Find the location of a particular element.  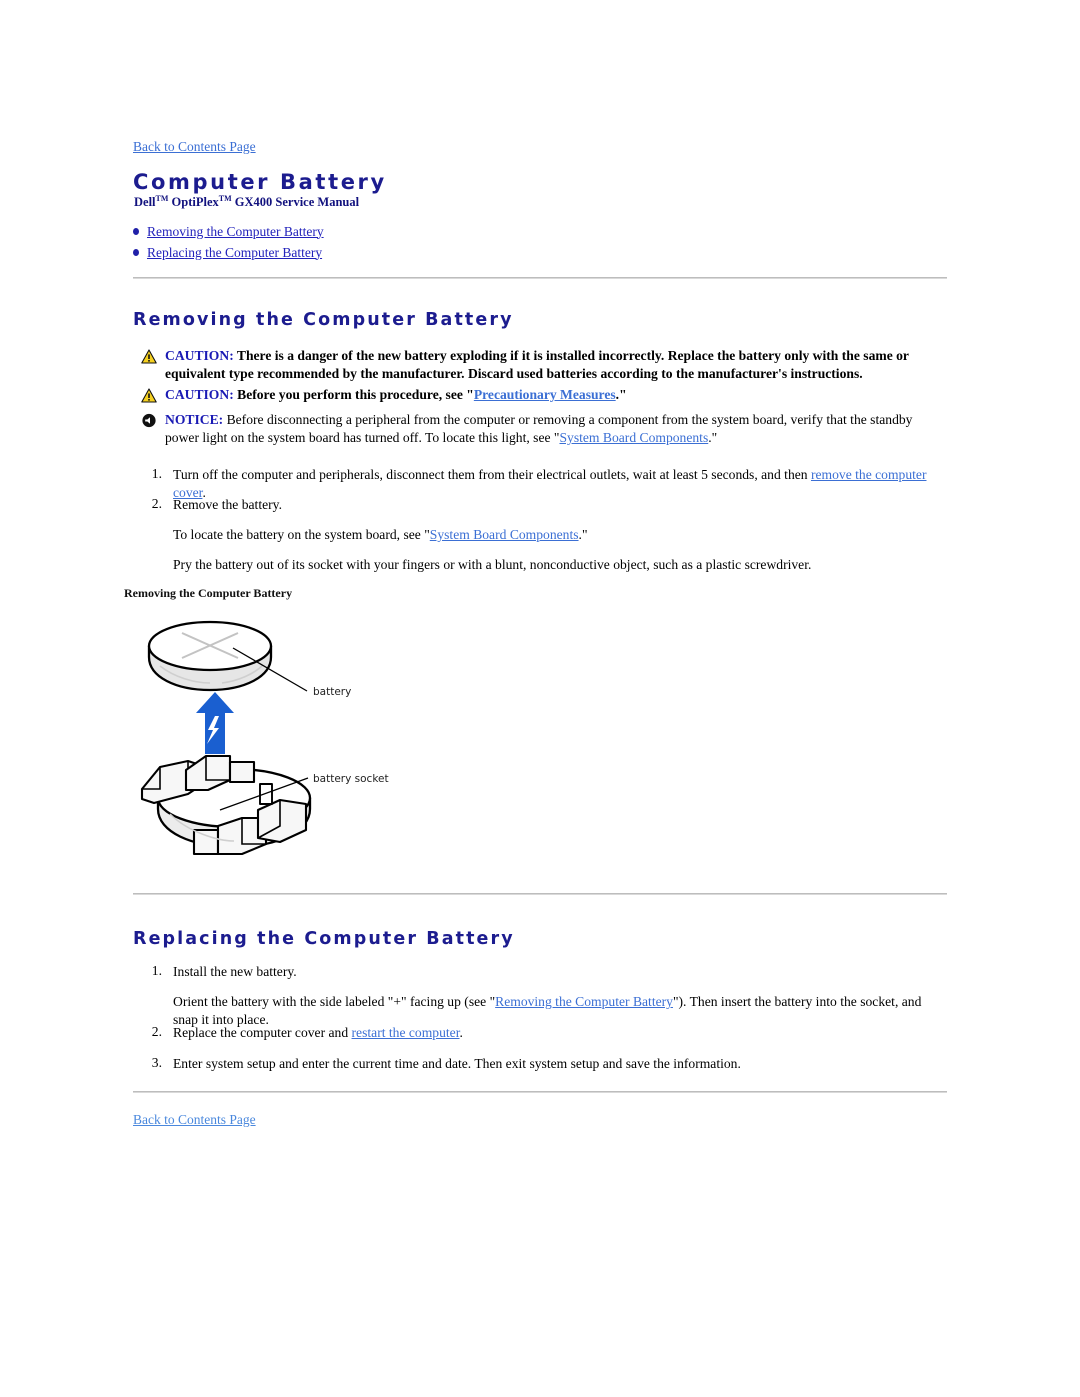

link-removing-the-computer-battery: Removing the Computer Battery is located at coordinates (584, 1001).